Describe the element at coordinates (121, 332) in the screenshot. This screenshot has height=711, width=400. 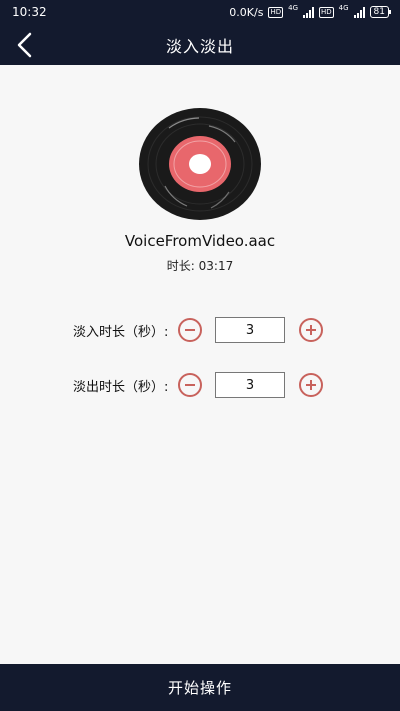
I see `fade-in-label: 淡入时长（秒）:` at that location.